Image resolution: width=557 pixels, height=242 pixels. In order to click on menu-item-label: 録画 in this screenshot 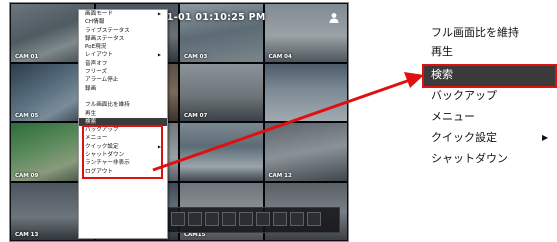, I will do `click(91, 88)`.